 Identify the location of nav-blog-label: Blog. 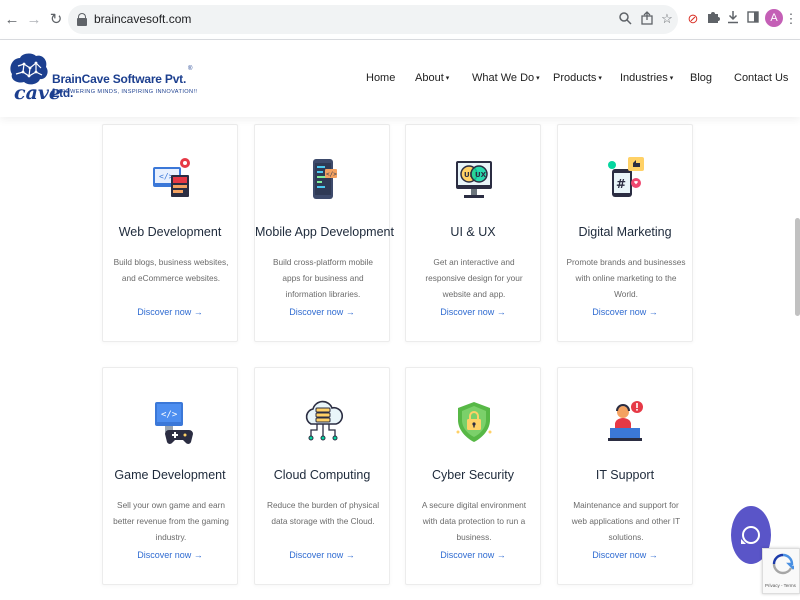
(701, 78).